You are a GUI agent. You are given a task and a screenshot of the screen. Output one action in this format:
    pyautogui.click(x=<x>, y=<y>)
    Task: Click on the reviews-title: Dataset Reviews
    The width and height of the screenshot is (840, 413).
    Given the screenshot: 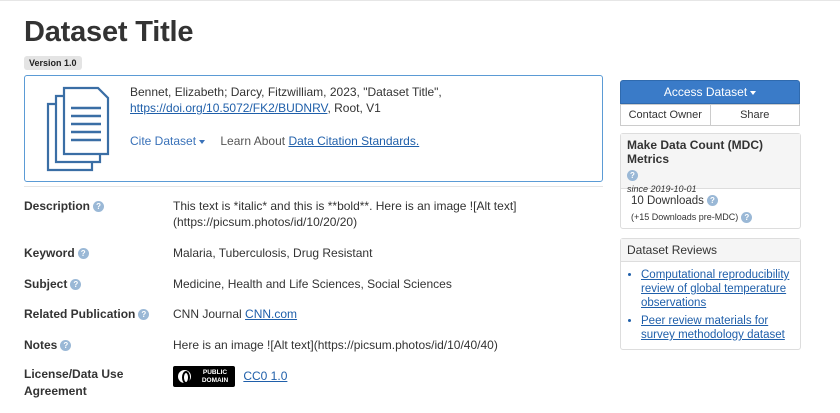 What is the action you would take?
    pyautogui.click(x=710, y=250)
    